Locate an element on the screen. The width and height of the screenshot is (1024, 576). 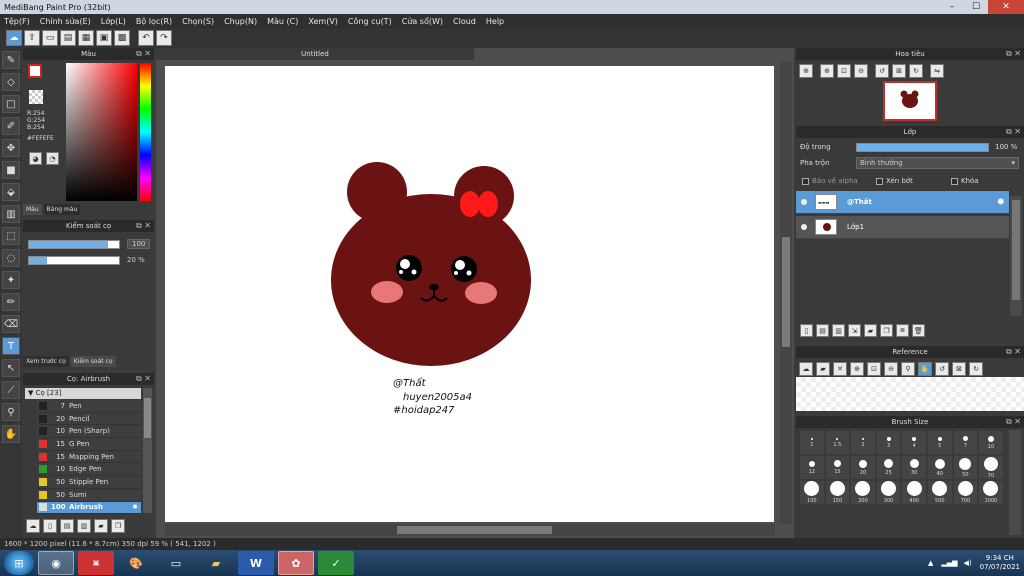
brush-item: 50 Sumi is located at coordinates (89, 495).